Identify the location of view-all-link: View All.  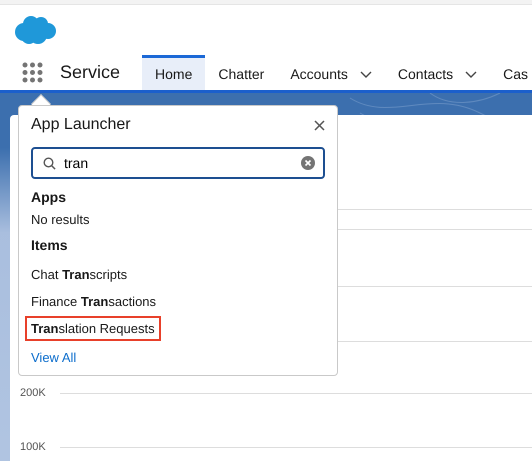
(53, 357).